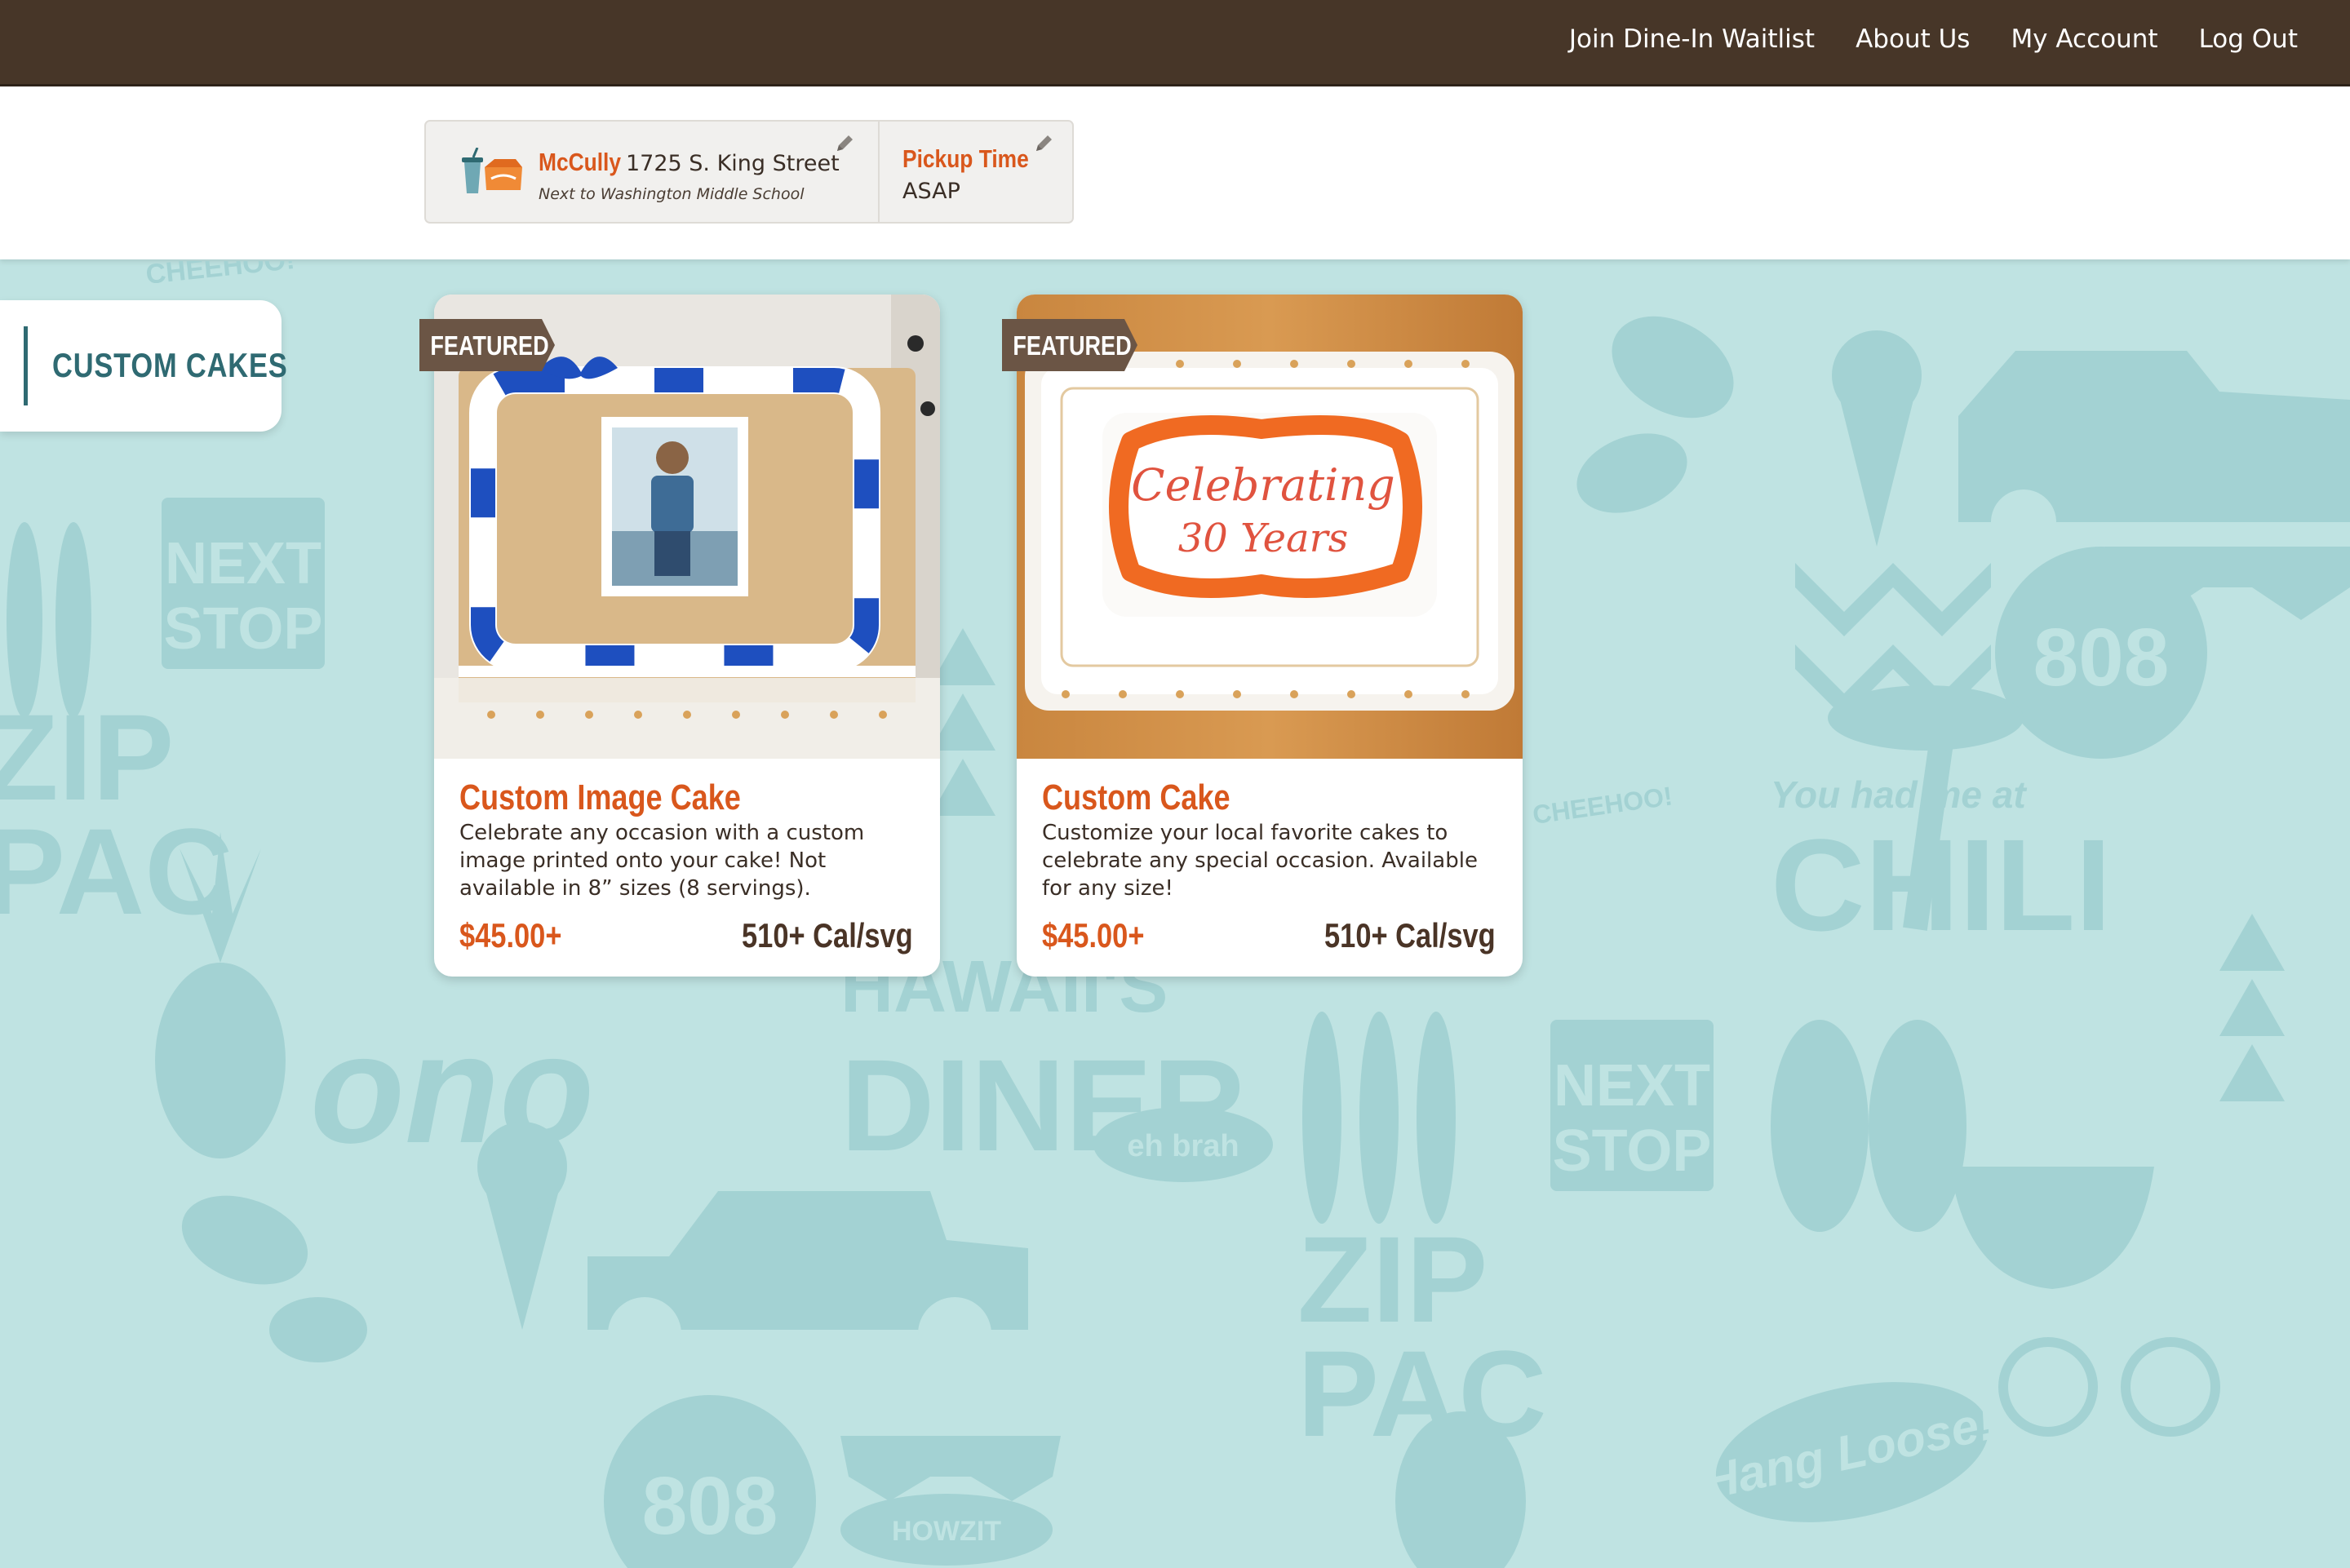  What do you see at coordinates (472, 170) in the screenshot?
I see `drink-cup-icon` at bounding box center [472, 170].